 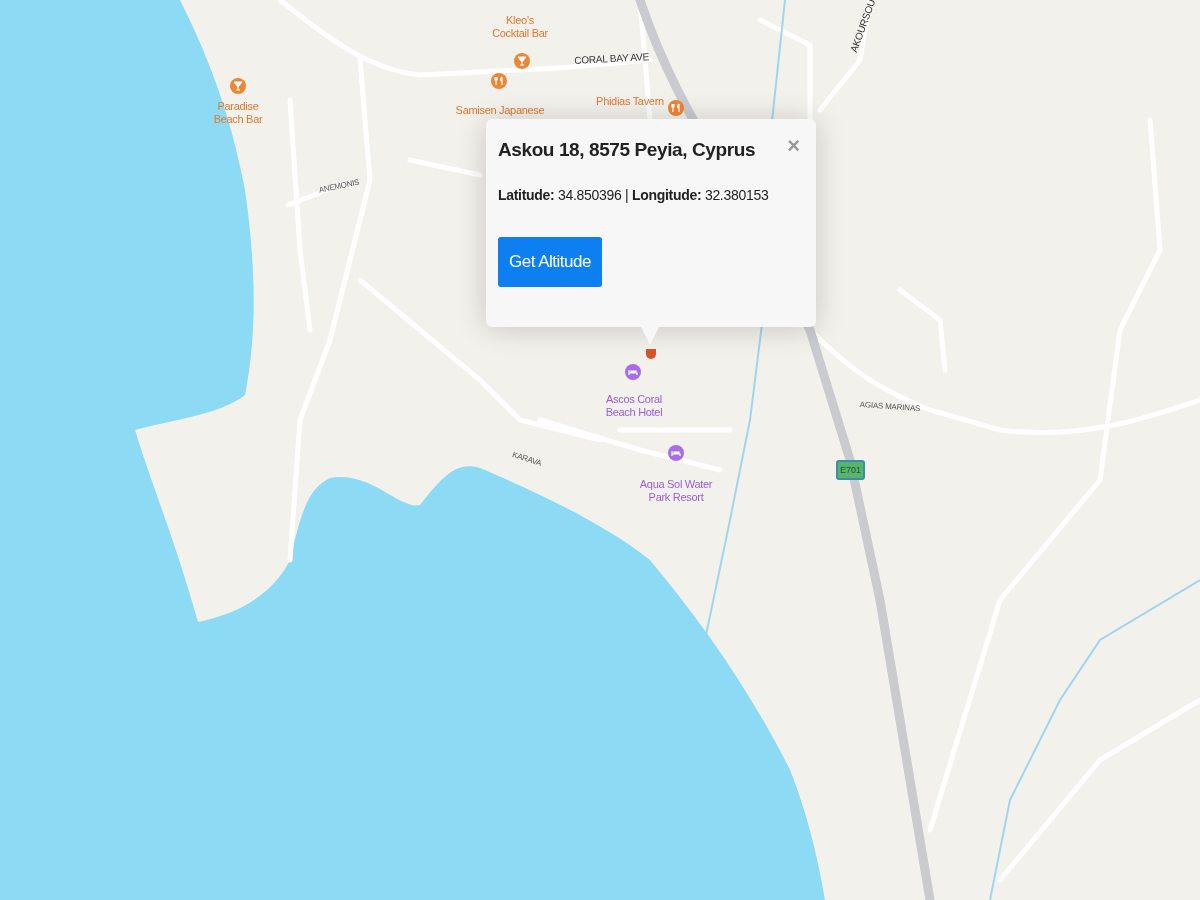 I want to click on place-label: Samisen Japanese, so click(x=500, y=110).